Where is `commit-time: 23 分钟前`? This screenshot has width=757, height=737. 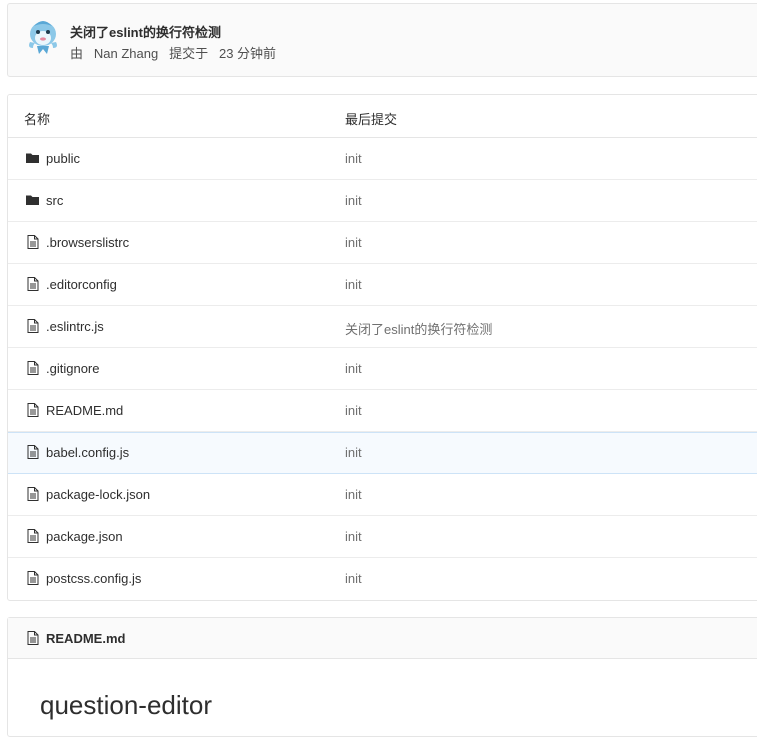 commit-time: 23 分钟前 is located at coordinates (247, 53).